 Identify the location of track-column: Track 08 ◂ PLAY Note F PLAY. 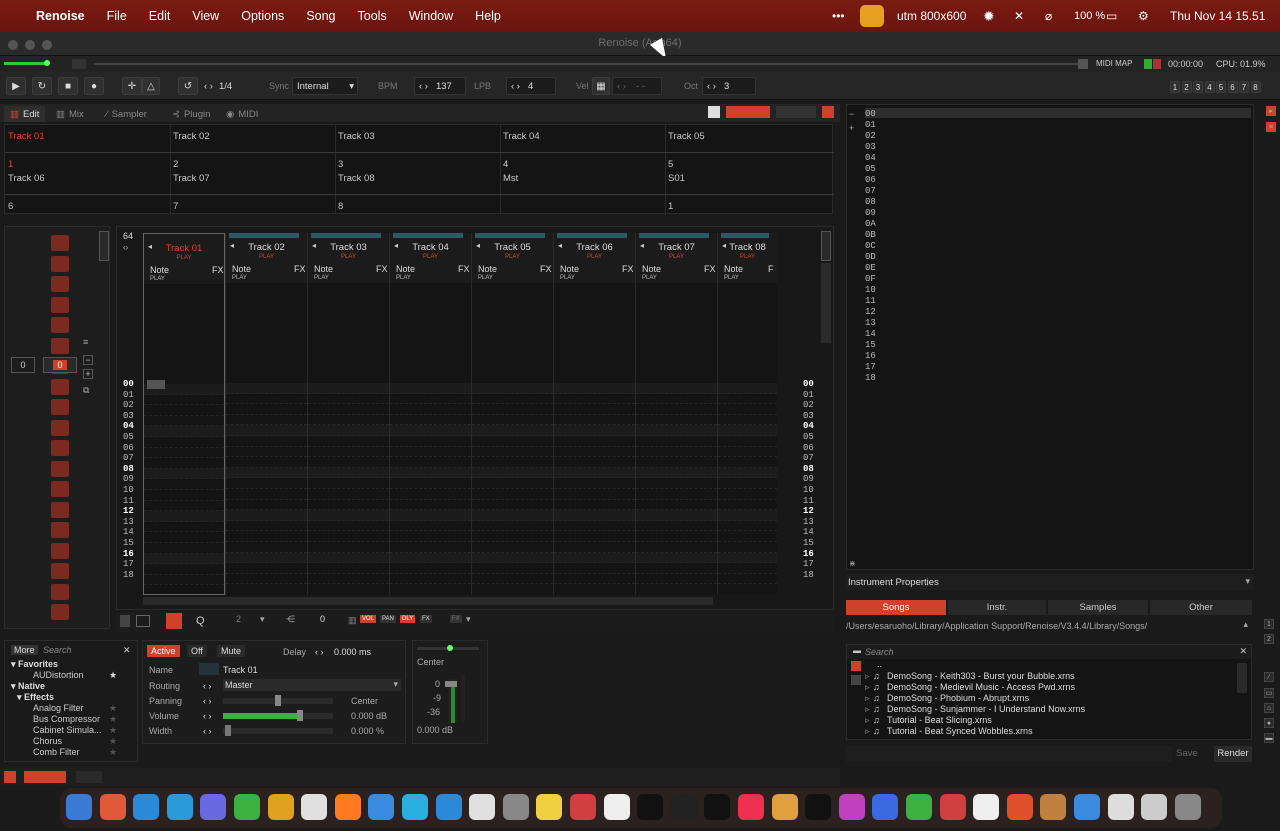
(747, 414).